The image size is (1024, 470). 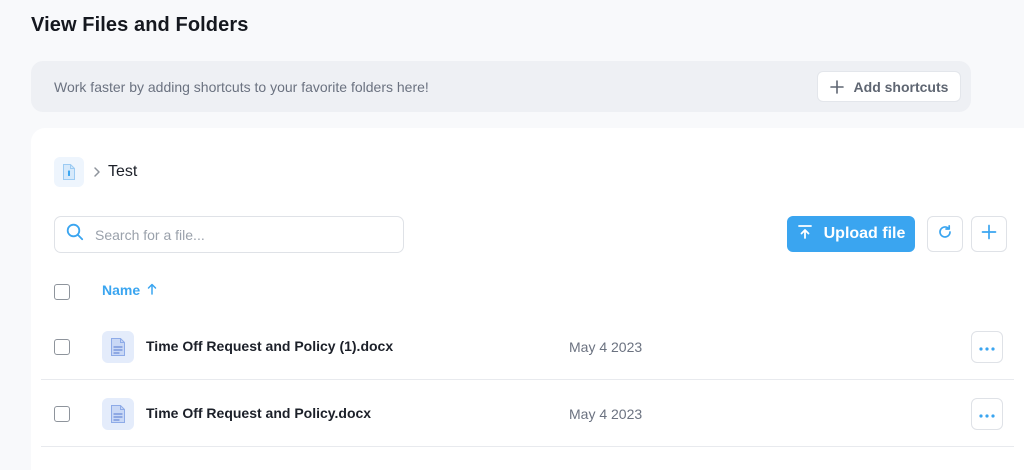 What do you see at coordinates (123, 171) in the screenshot?
I see `breadcrumb-current: Test` at bounding box center [123, 171].